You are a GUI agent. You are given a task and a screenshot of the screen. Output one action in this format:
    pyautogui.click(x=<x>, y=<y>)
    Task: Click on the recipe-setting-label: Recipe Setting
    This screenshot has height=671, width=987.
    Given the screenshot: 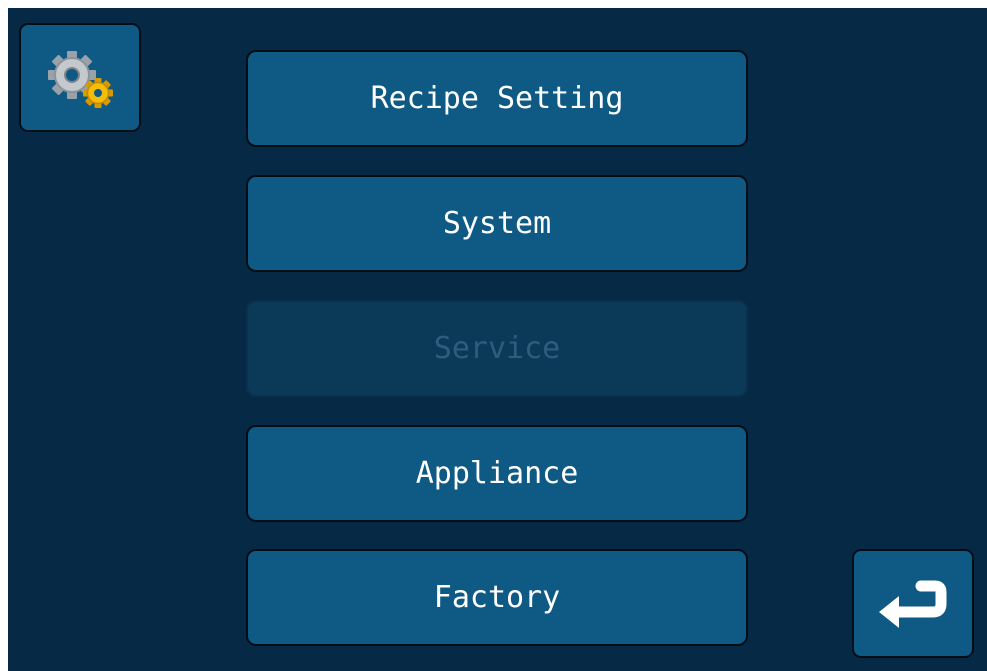 What is the action you would take?
    pyautogui.click(x=497, y=98)
    